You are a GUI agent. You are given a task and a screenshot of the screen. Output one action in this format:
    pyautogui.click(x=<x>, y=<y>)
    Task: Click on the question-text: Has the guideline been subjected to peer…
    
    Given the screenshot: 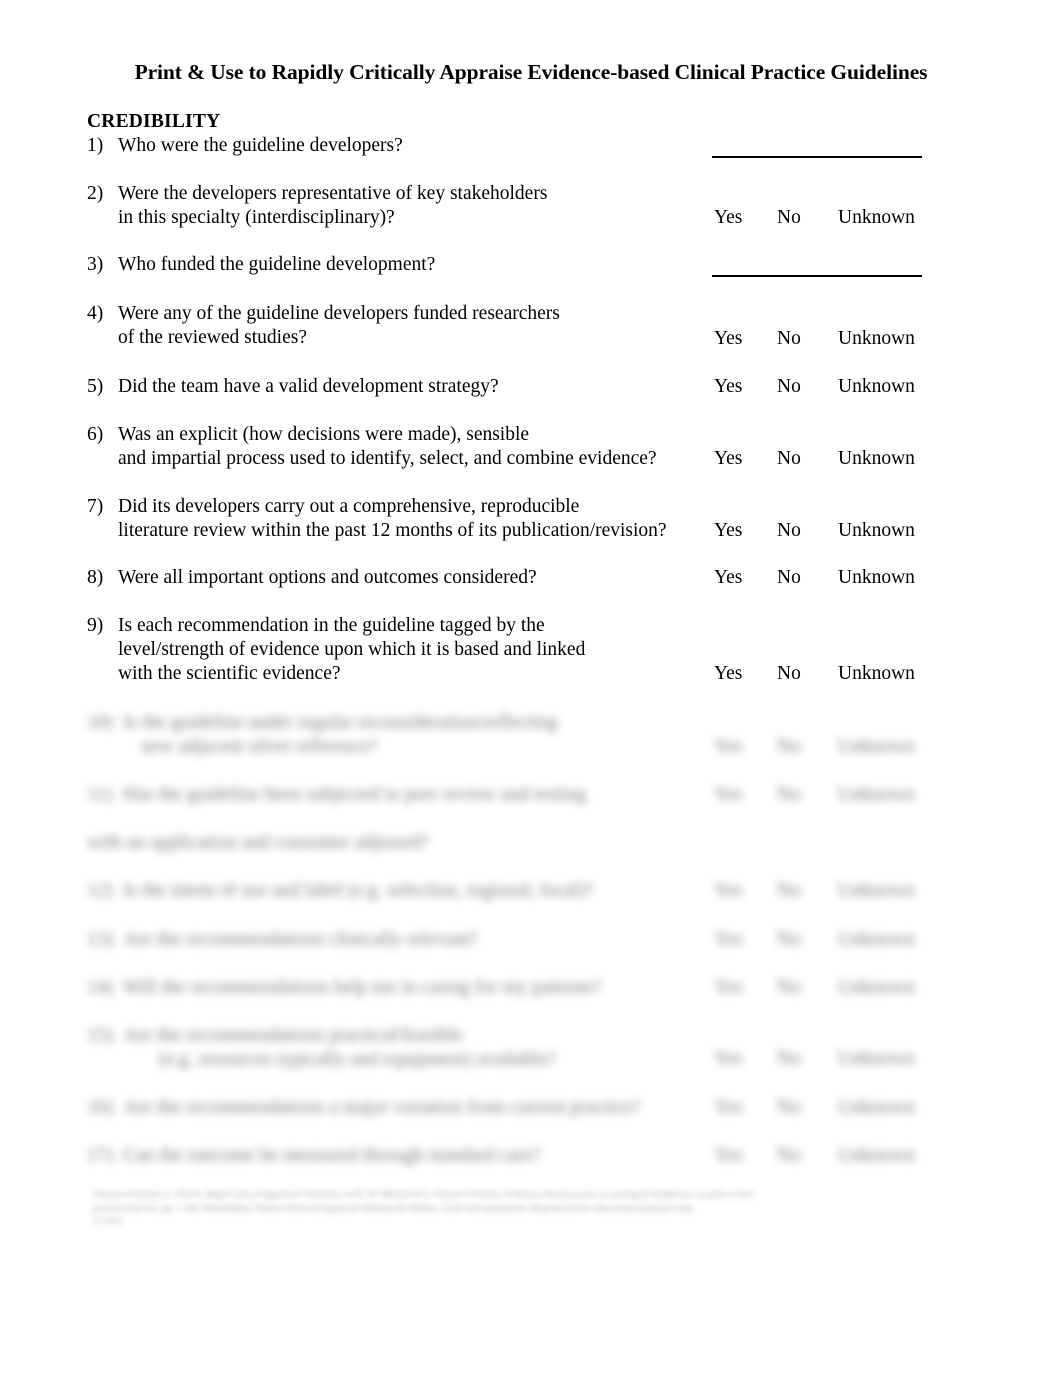 What is the action you would take?
    pyautogui.click(x=354, y=794)
    